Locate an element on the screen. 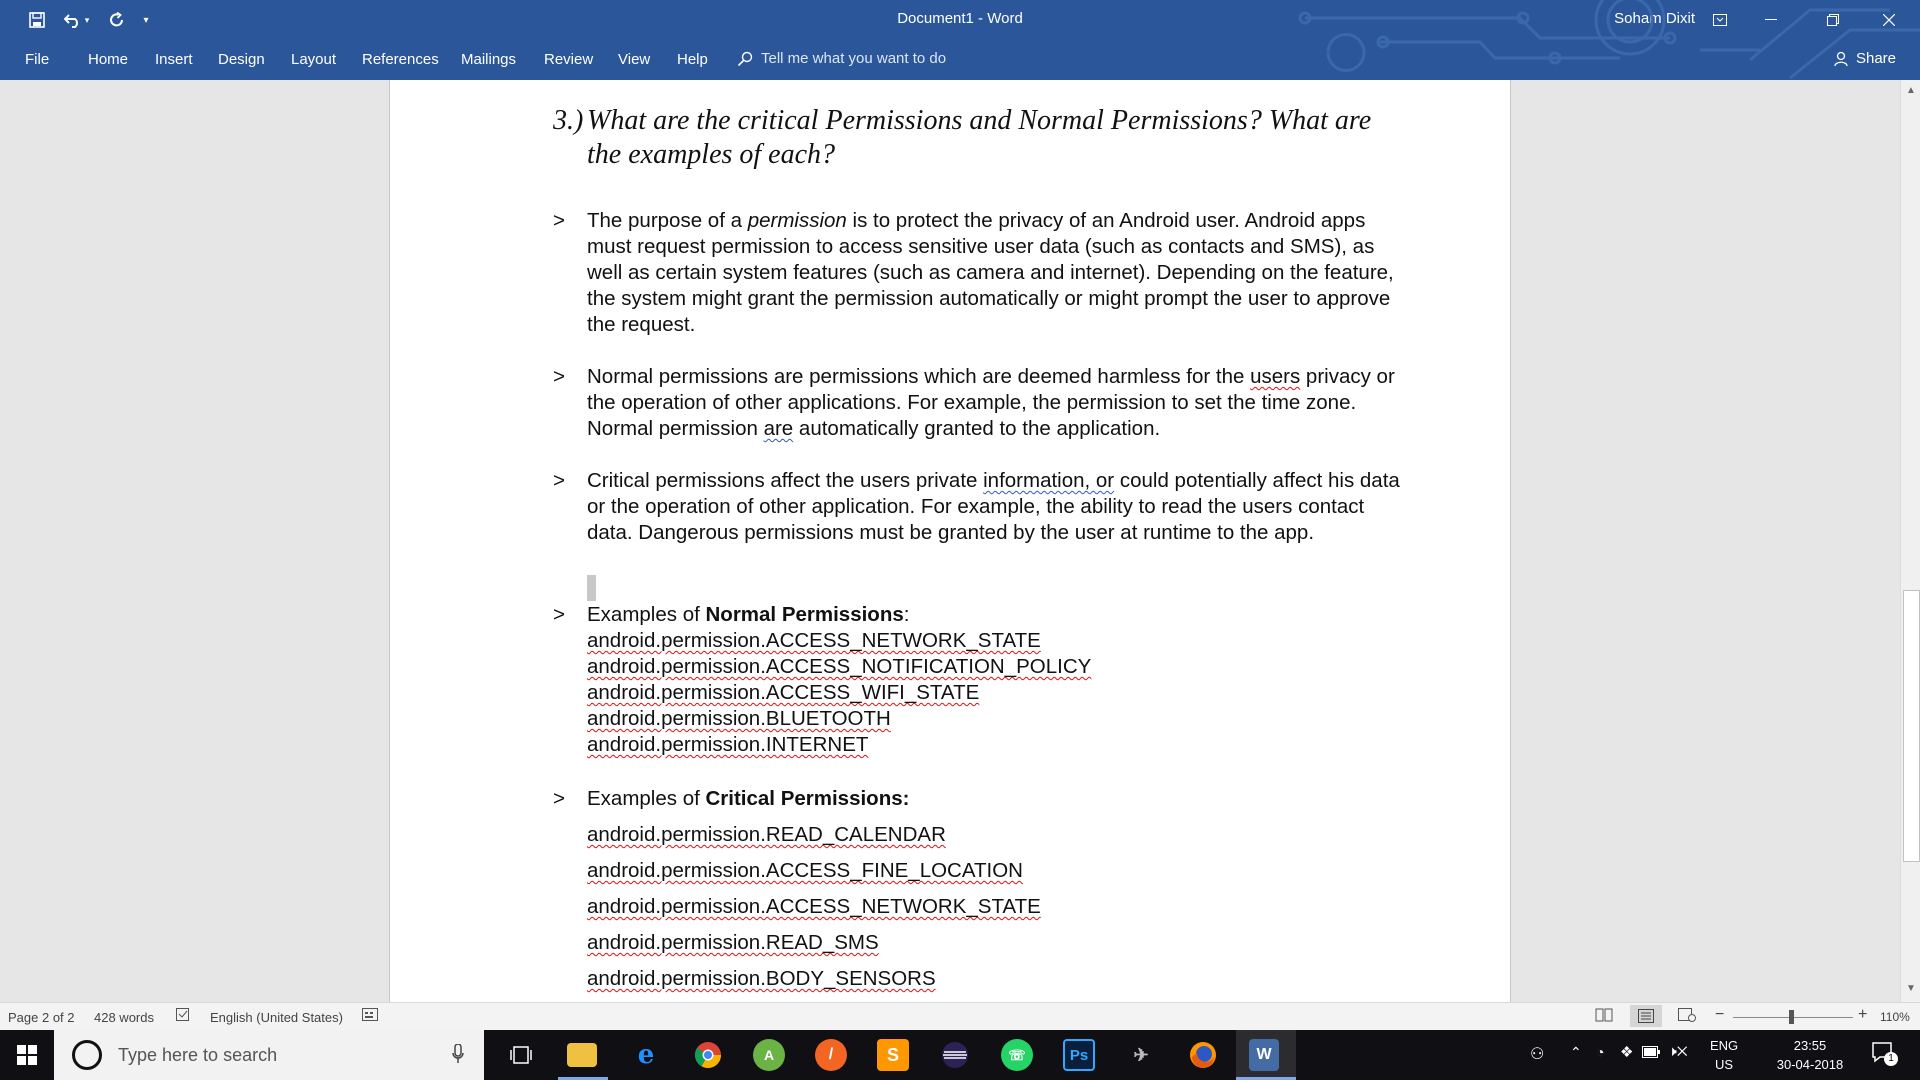 The width and height of the screenshot is (1920, 1080). normal-examples-heading: Examples of Normal Permissions: is located at coordinates (997, 615).